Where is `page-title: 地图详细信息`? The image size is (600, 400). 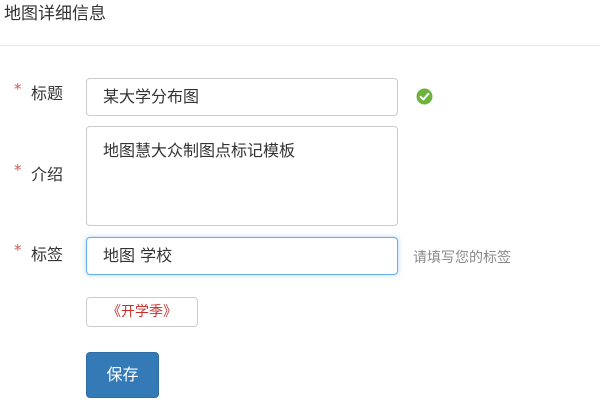 page-title: 地图详细信息 is located at coordinates (55, 14).